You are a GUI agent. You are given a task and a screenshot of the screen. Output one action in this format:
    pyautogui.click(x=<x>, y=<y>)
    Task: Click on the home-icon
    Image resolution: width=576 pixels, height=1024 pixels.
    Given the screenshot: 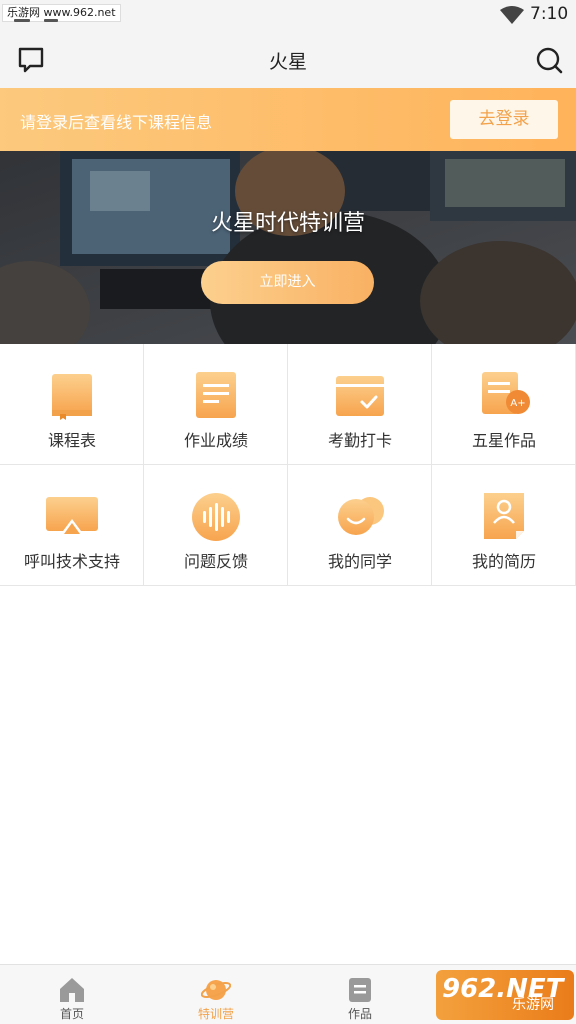 What is the action you would take?
    pyautogui.click(x=72, y=990)
    